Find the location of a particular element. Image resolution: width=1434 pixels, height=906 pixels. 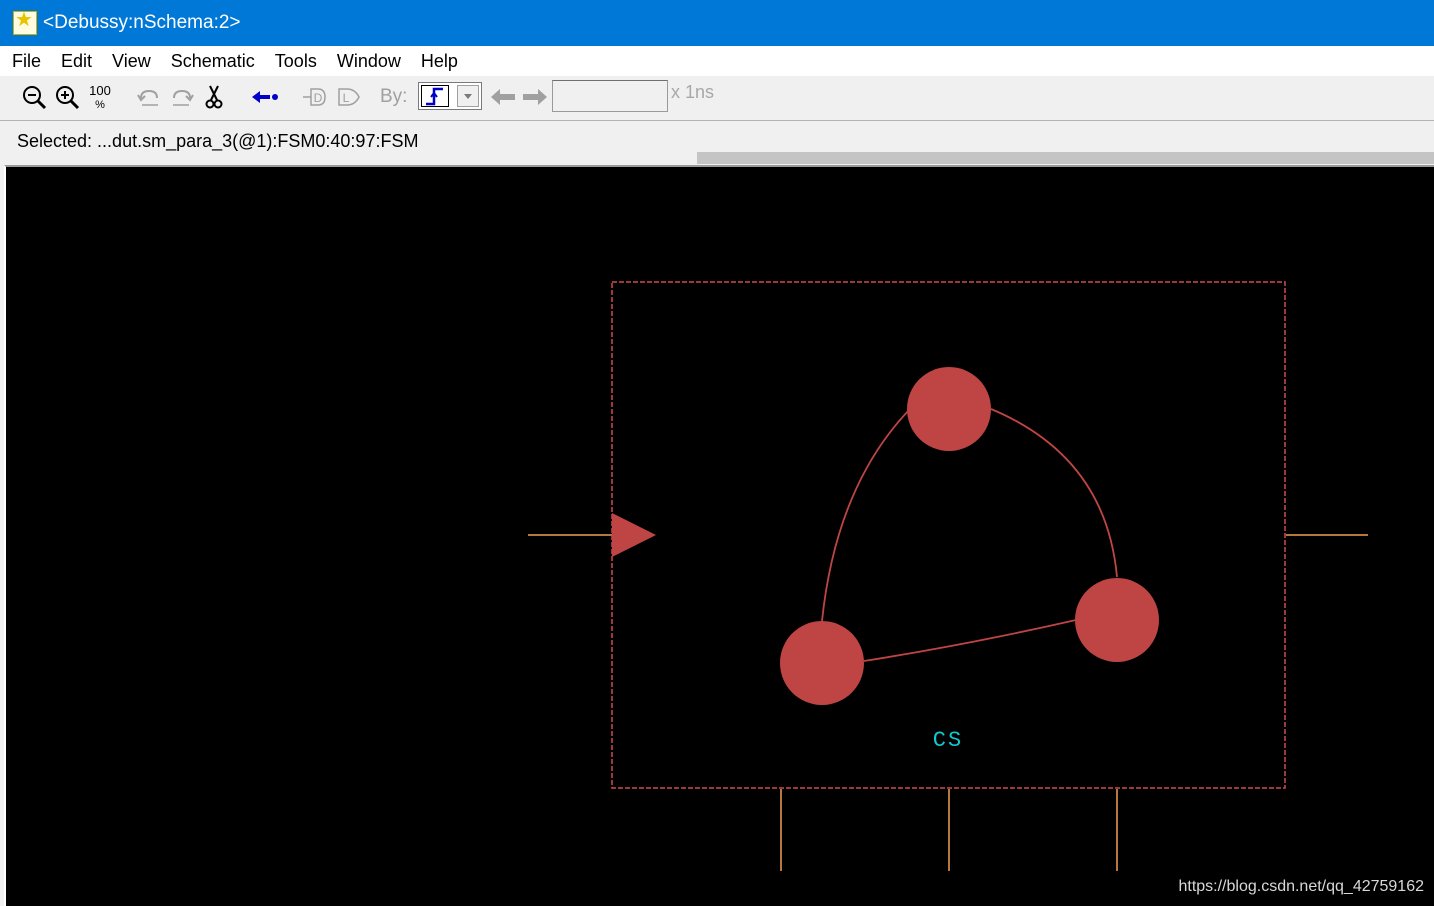

load-icon: L is located at coordinates (349, 97).